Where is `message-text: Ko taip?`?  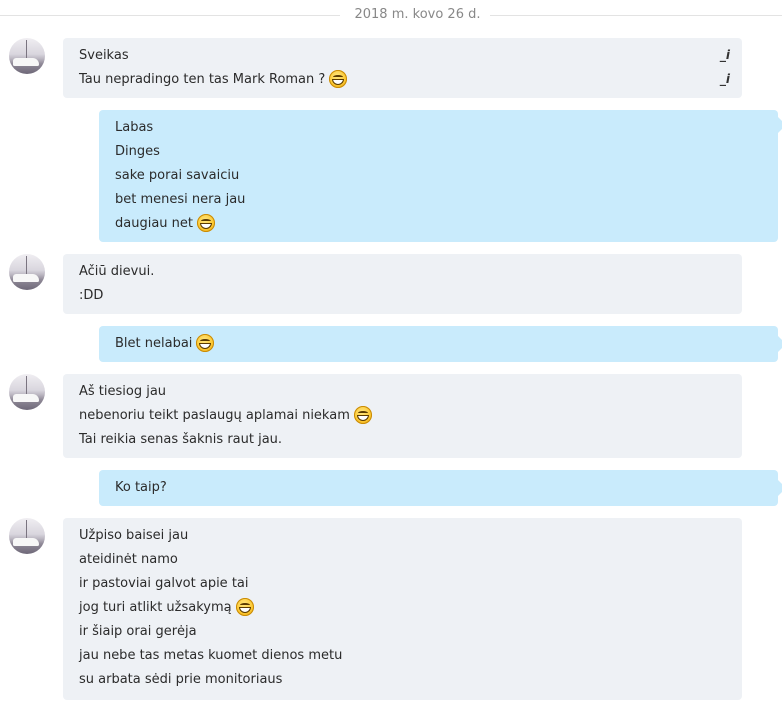
message-text: Ko taip? is located at coordinates (141, 487).